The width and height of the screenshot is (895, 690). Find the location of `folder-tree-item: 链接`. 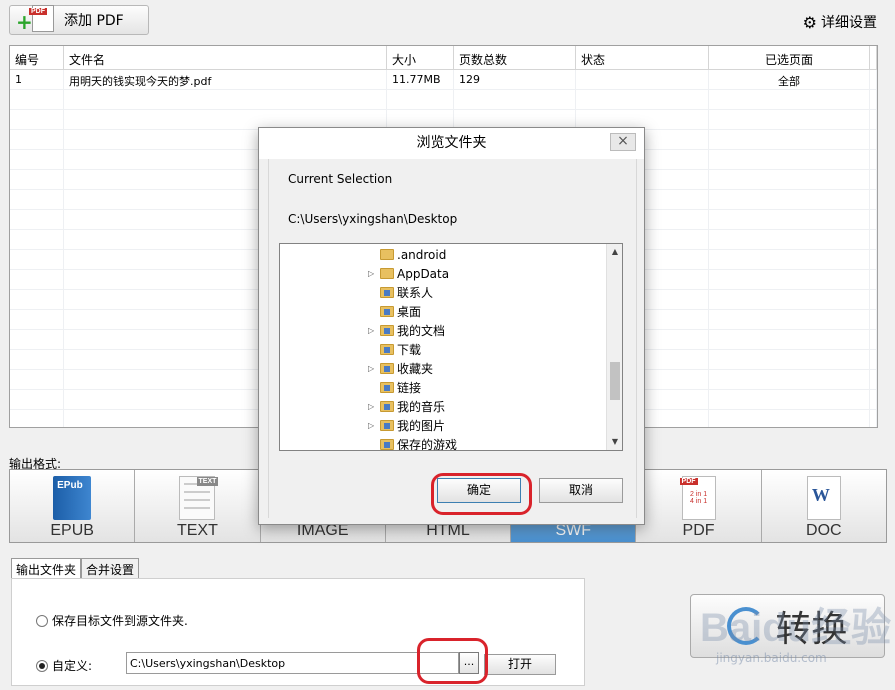

folder-tree-item: 链接 is located at coordinates (394, 387).